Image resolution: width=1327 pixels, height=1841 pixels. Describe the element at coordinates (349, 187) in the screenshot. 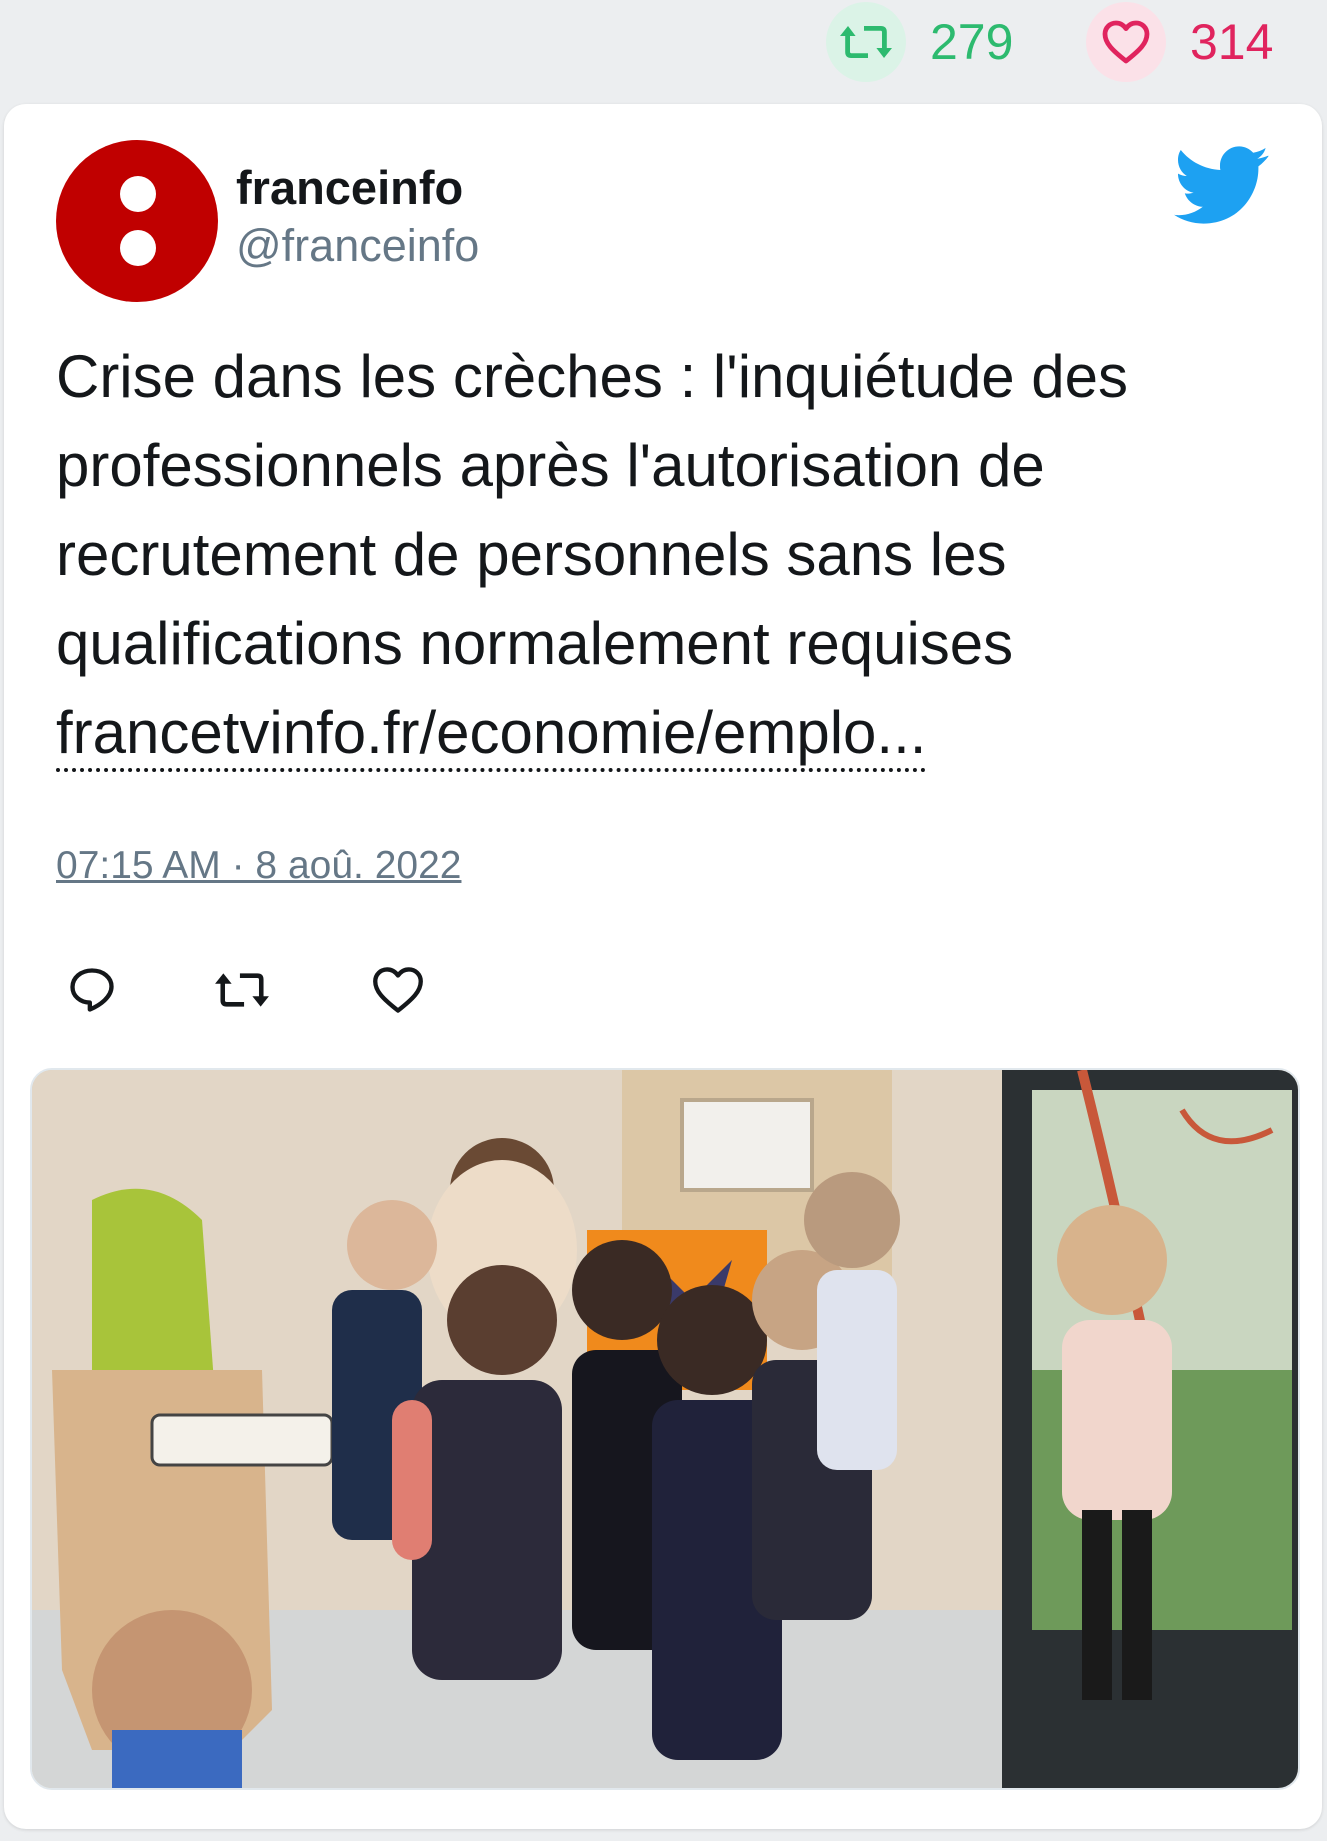

I see `author-display-name: franceinfo` at that location.